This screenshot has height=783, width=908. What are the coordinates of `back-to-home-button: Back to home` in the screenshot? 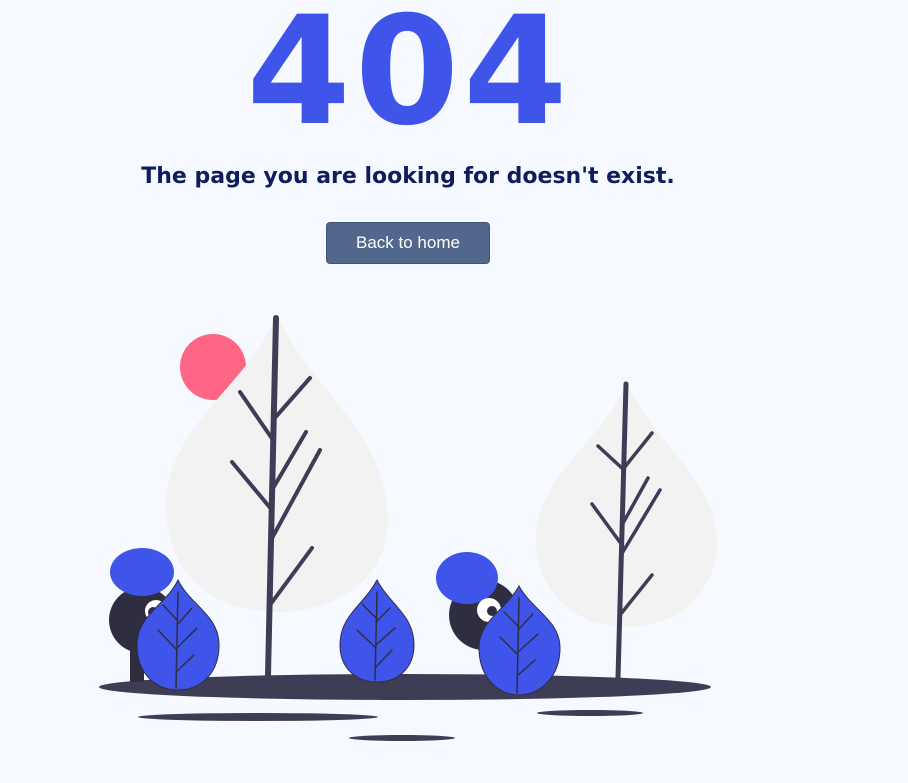 It's located at (408, 243).